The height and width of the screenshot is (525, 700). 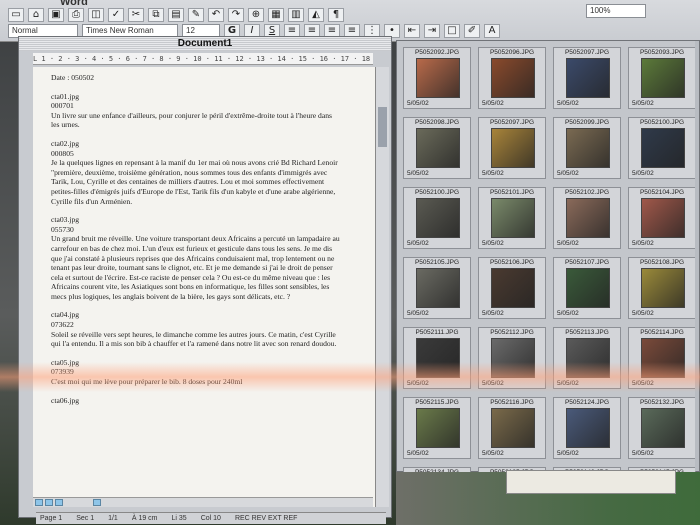 What do you see at coordinates (512, 332) in the screenshot?
I see `photo-filename: P5052112.JPG` at bounding box center [512, 332].